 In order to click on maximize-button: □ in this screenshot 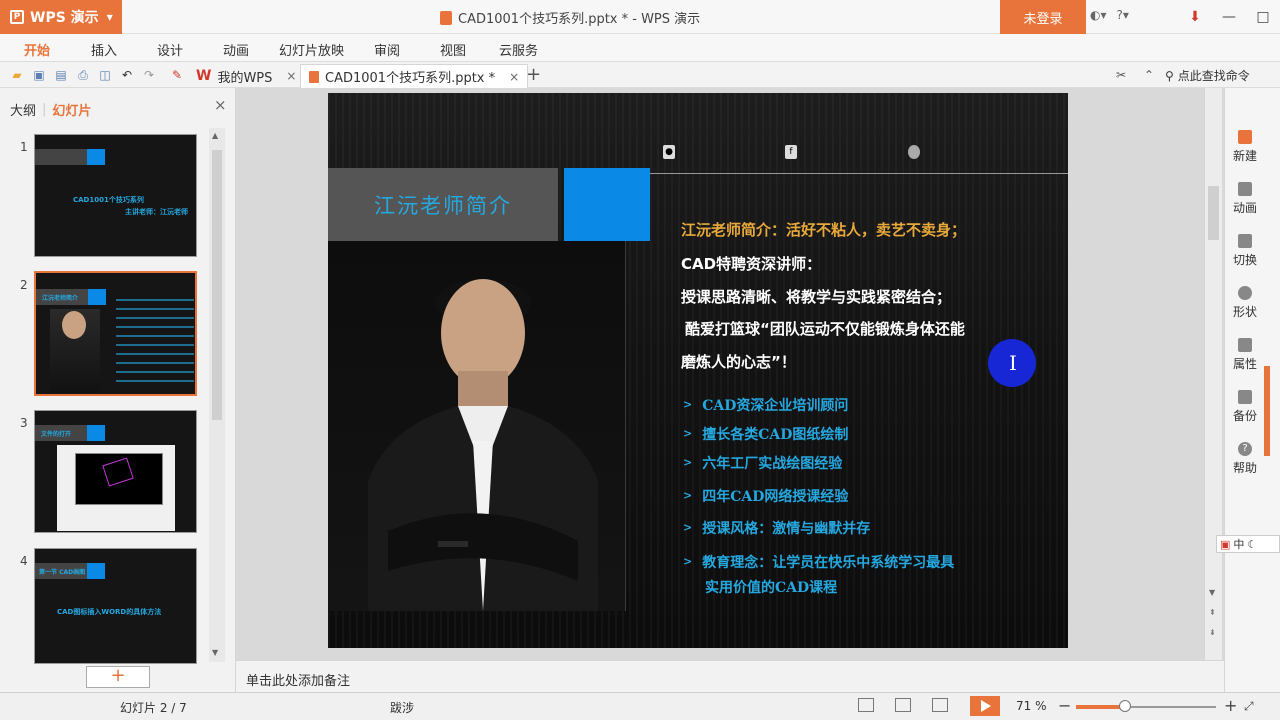, I will do `click(1263, 17)`.